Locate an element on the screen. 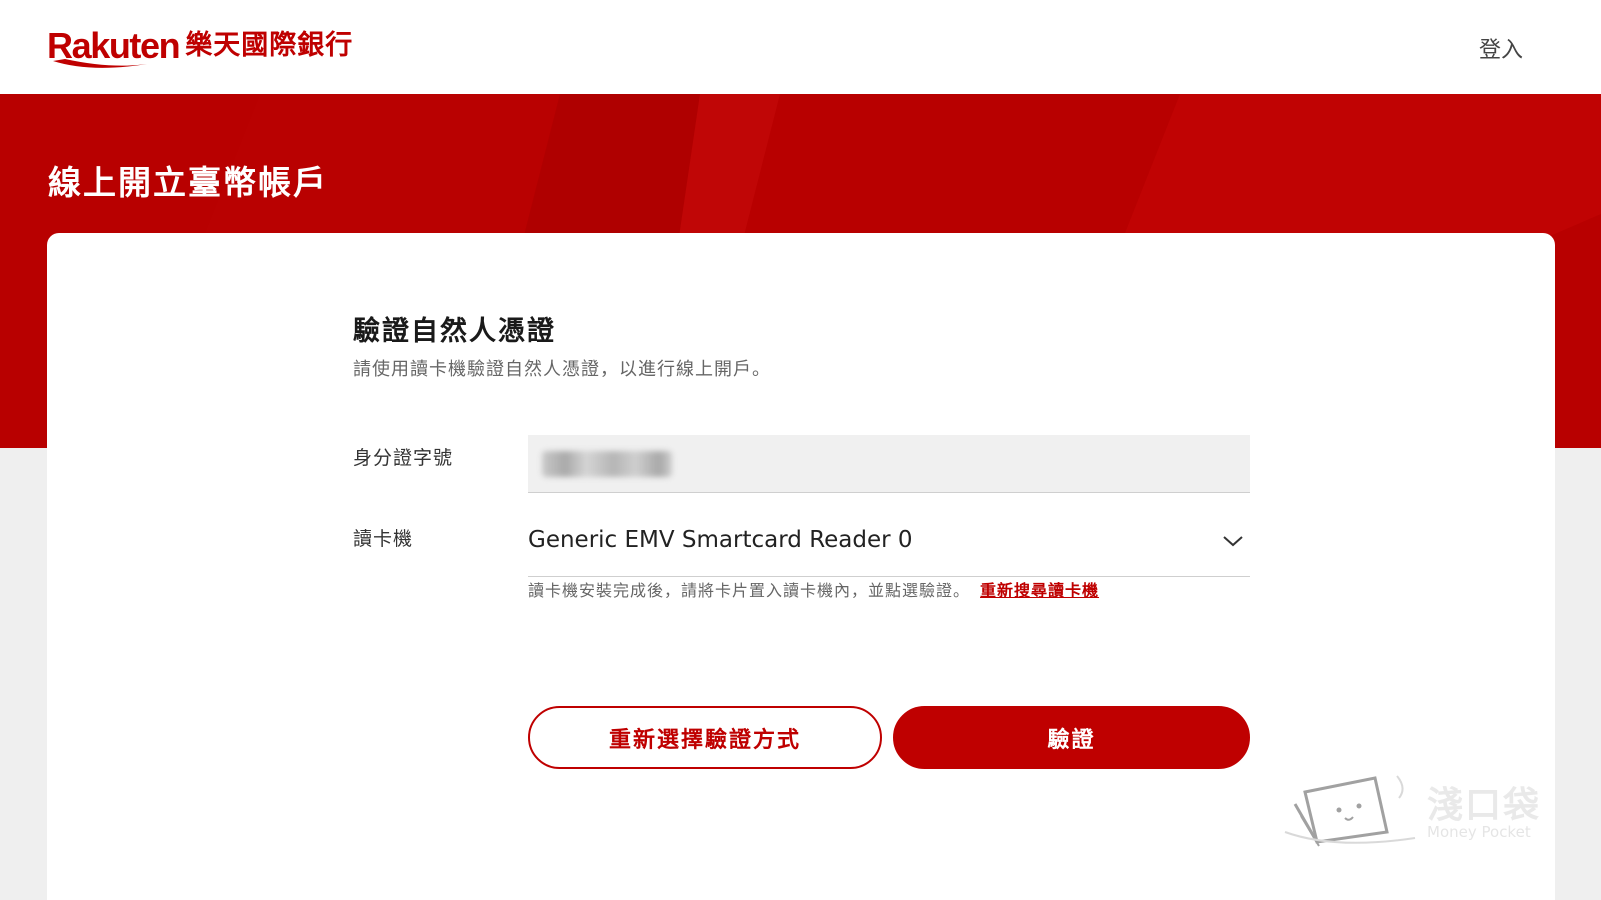 The width and height of the screenshot is (1601, 900). card-reader-select: Generic EMV Smartcard Reader 0 is located at coordinates (889, 546).